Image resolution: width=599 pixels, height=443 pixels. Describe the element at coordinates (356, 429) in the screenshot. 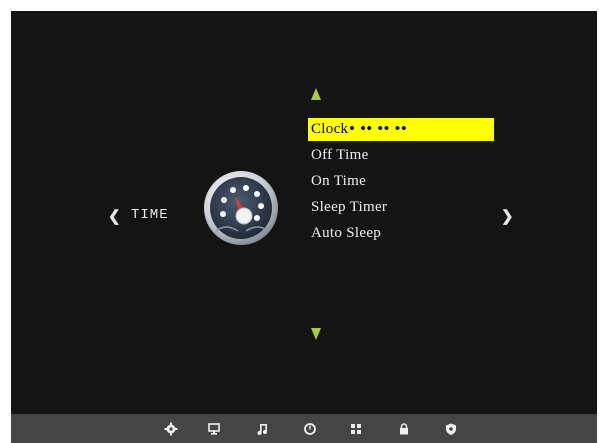

I see `grid-icon` at that location.